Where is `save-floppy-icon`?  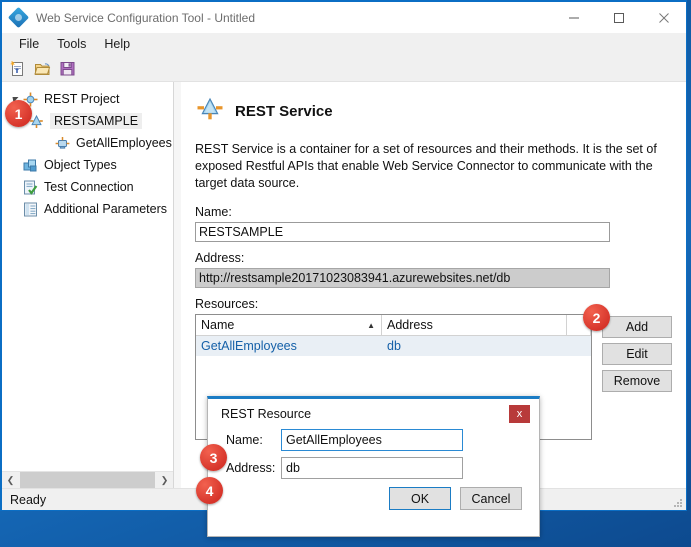 save-floppy-icon is located at coordinates (67, 68).